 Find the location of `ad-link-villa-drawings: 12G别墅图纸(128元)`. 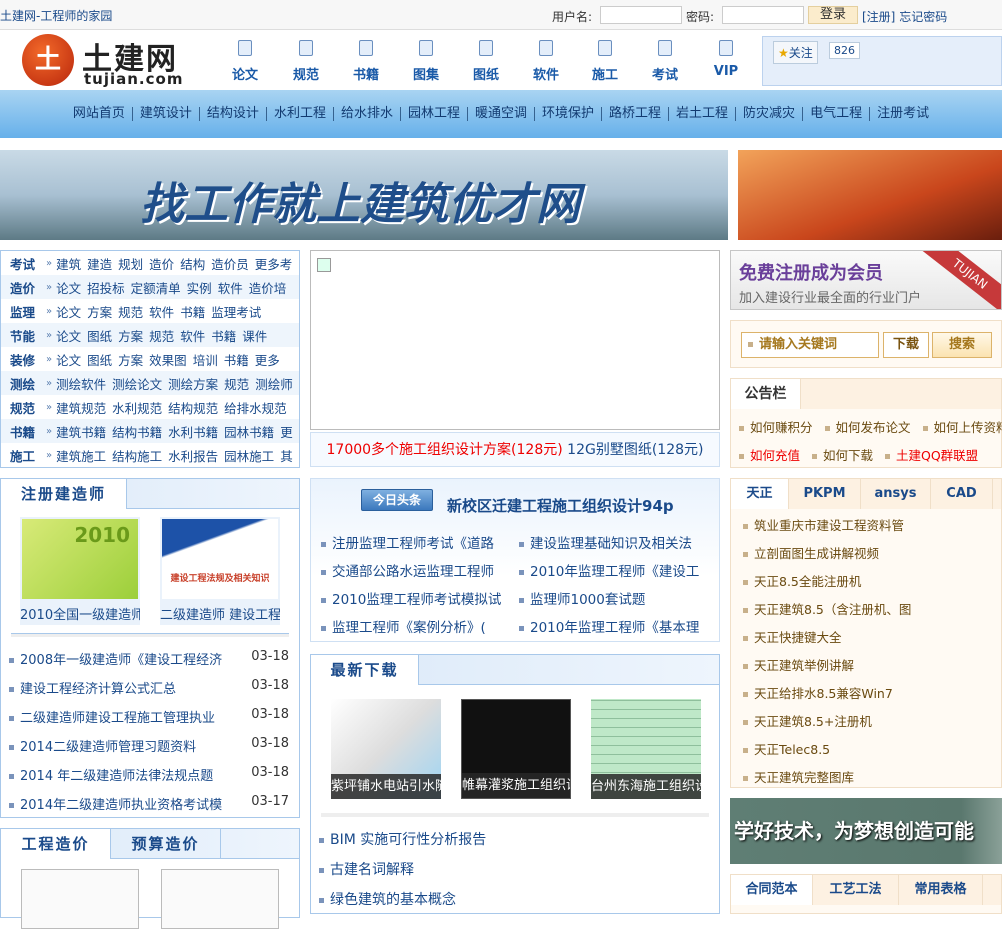

ad-link-villa-drawings: 12G别墅图纸(128元) is located at coordinates (635, 450).